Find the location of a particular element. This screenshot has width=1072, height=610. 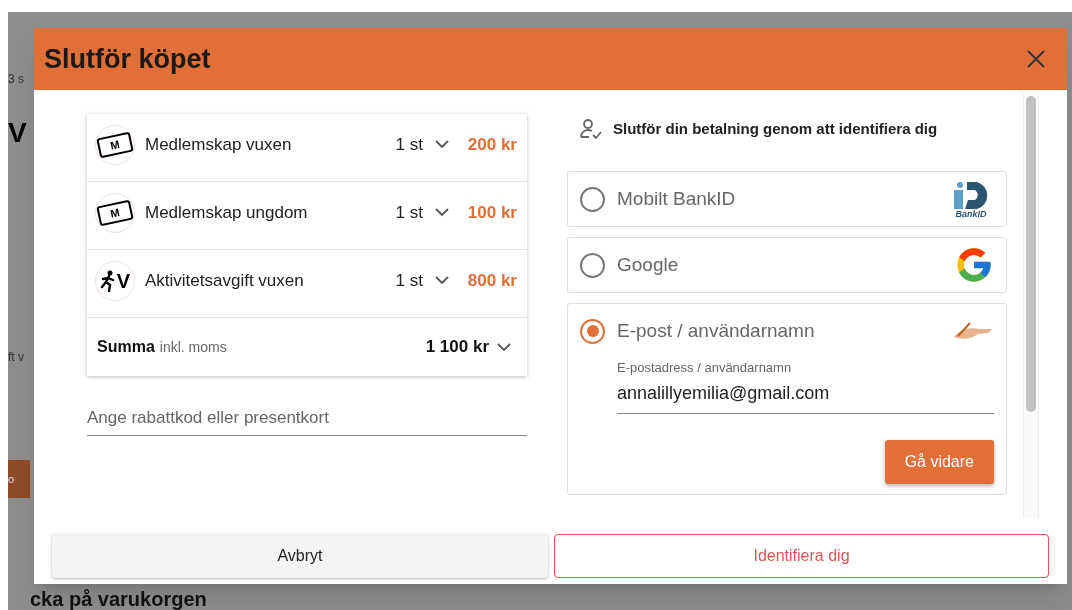

identify-button: Identifiera dig is located at coordinates (801, 556).